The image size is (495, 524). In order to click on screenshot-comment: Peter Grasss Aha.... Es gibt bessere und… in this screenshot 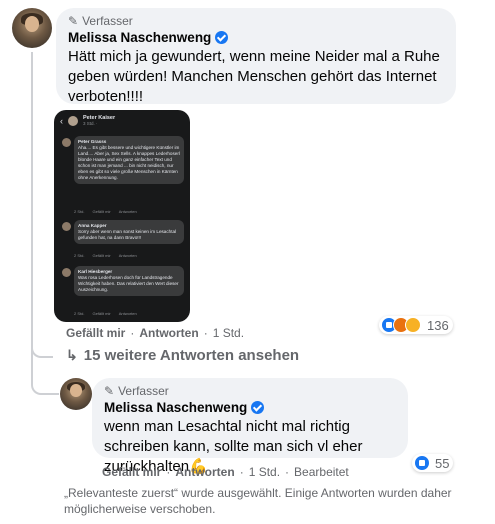, I will do `click(124, 160)`.